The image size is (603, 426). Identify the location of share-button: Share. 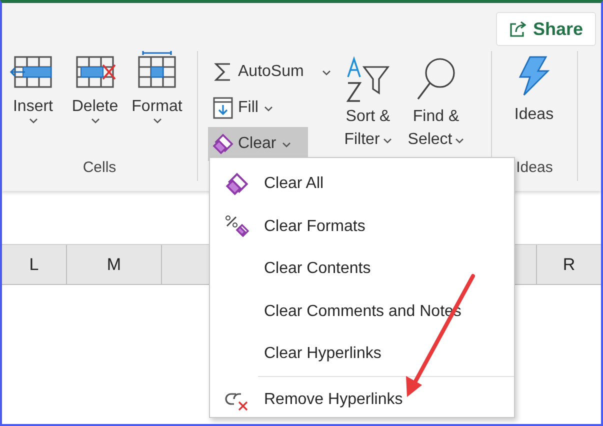
(546, 29).